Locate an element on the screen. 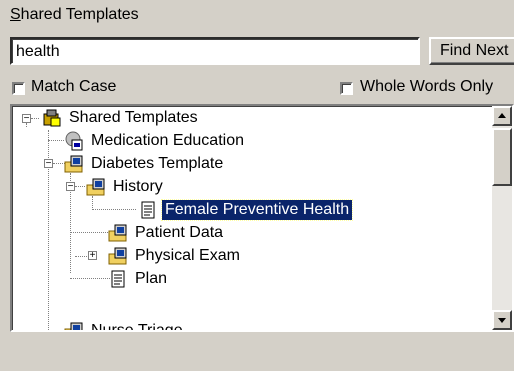 Image resolution: width=514 pixels, height=371 pixels. match-case-label: Match Case is located at coordinates (73, 87).